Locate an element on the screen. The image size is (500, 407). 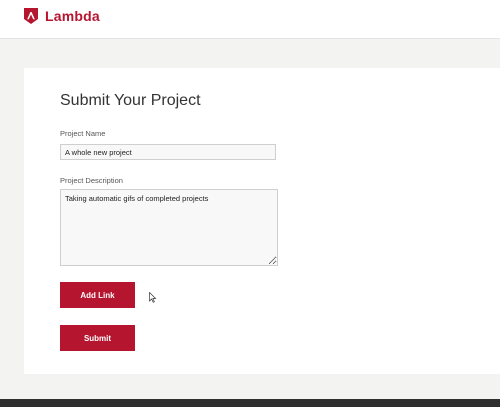
project-name-input is located at coordinates (168, 152).